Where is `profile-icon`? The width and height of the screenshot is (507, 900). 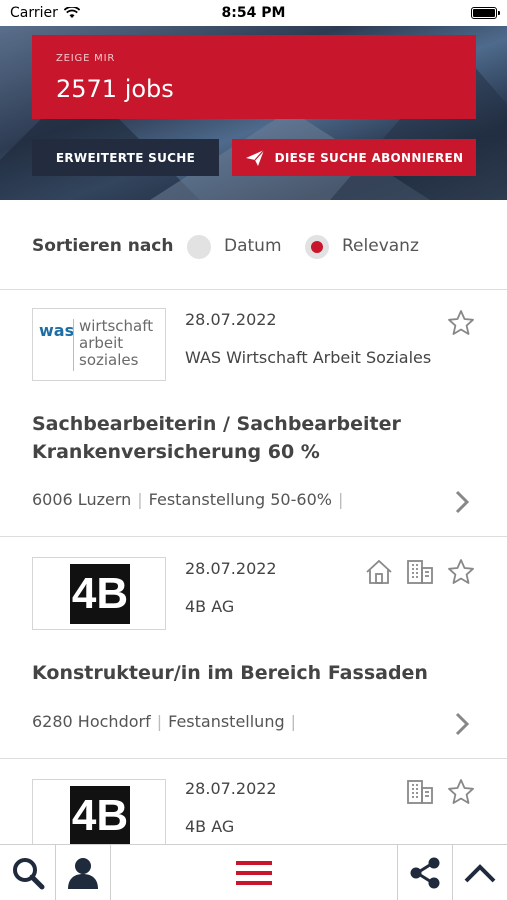 profile-icon is located at coordinates (83, 873).